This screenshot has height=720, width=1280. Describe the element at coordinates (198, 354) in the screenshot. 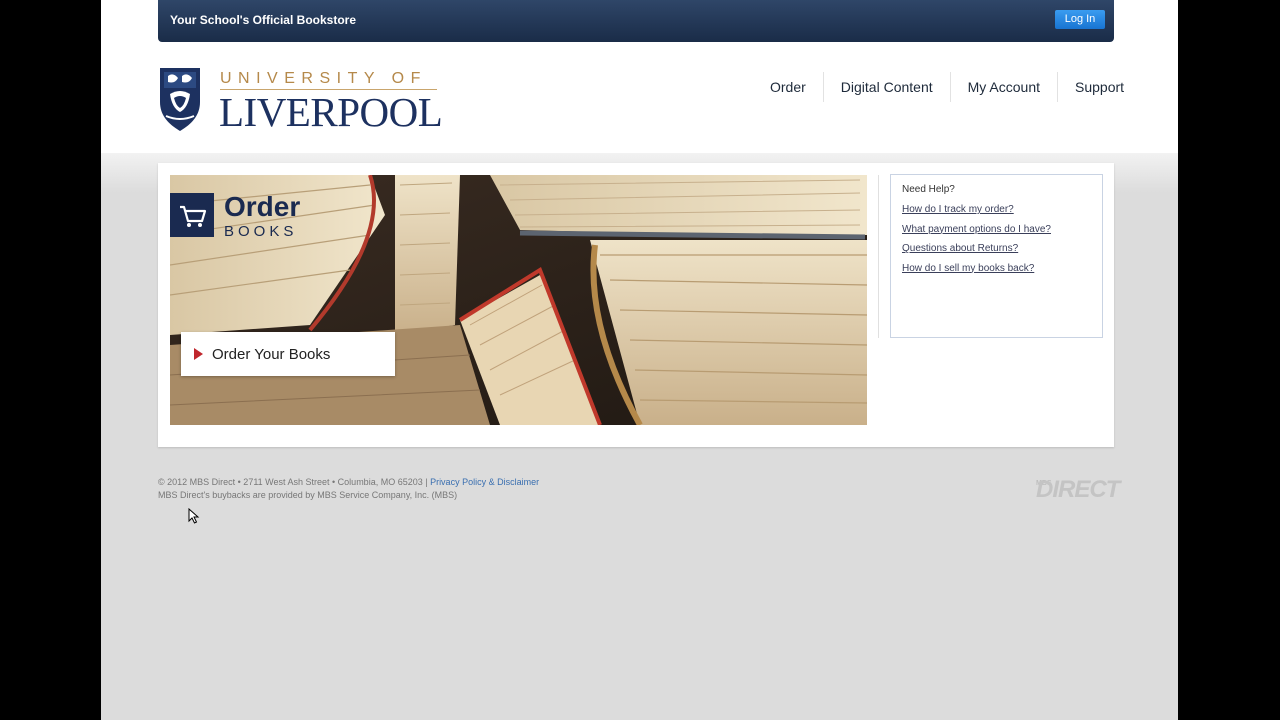

I see `play-arrow-icon` at that location.